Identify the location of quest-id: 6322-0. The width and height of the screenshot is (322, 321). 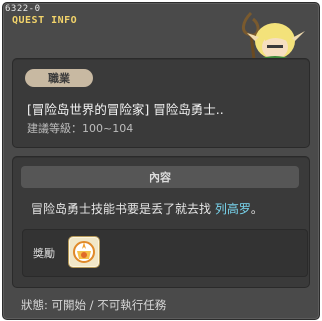
(23, 9).